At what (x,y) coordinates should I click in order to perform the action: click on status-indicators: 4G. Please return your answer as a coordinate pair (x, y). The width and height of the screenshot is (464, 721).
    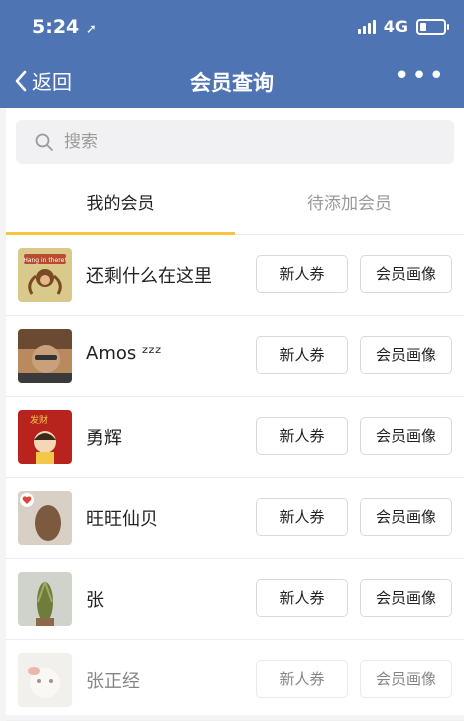
    Looking at the image, I should click on (403, 26).